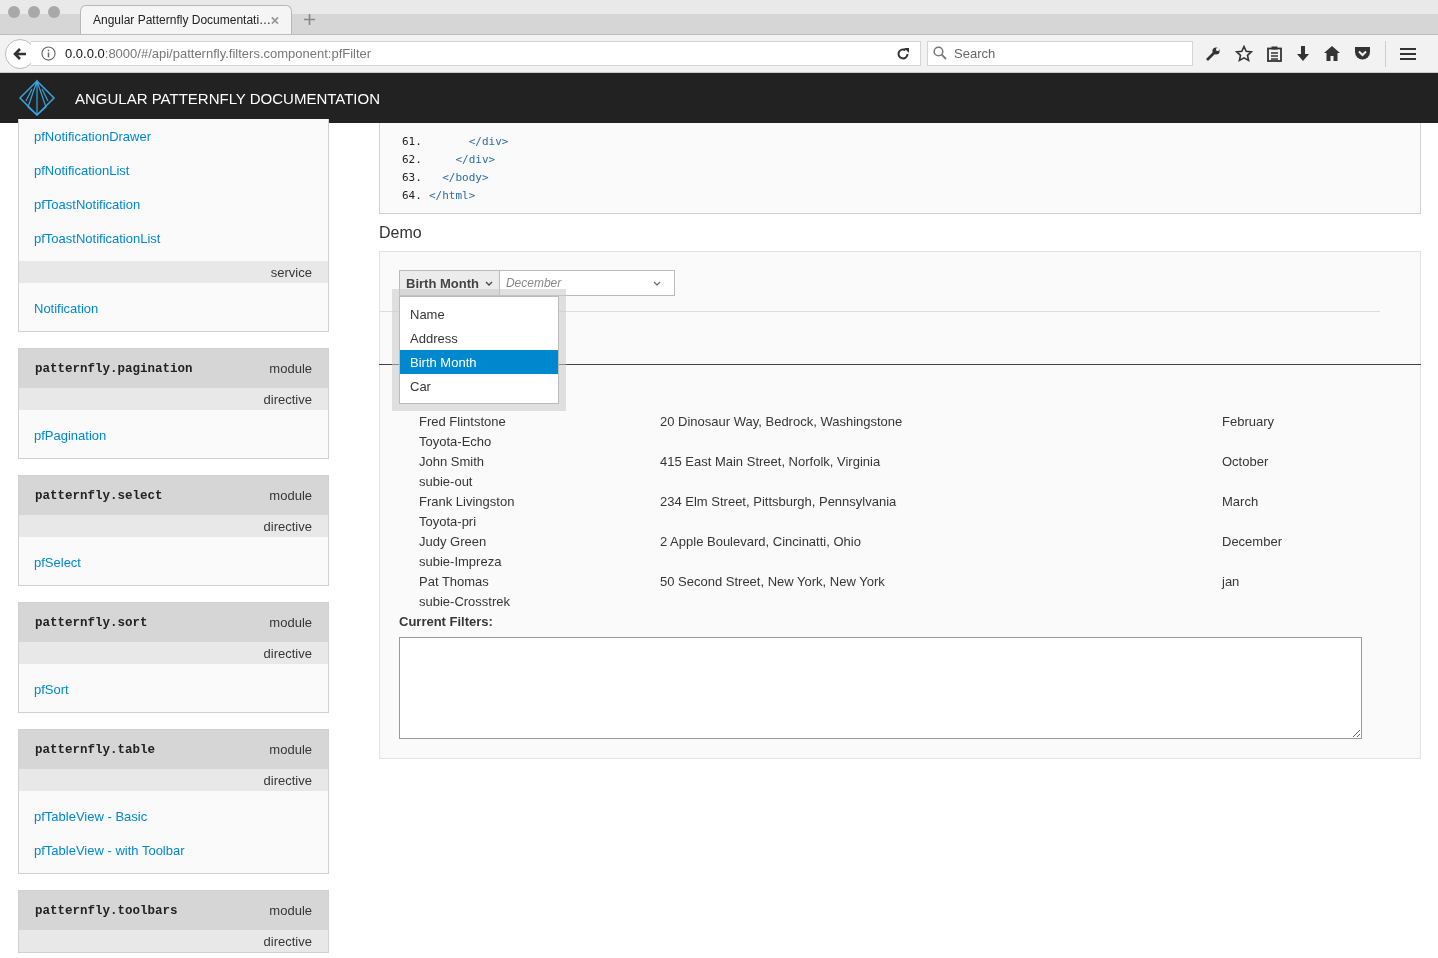  I want to click on car-text: Toyota-Echo, so click(456, 442).